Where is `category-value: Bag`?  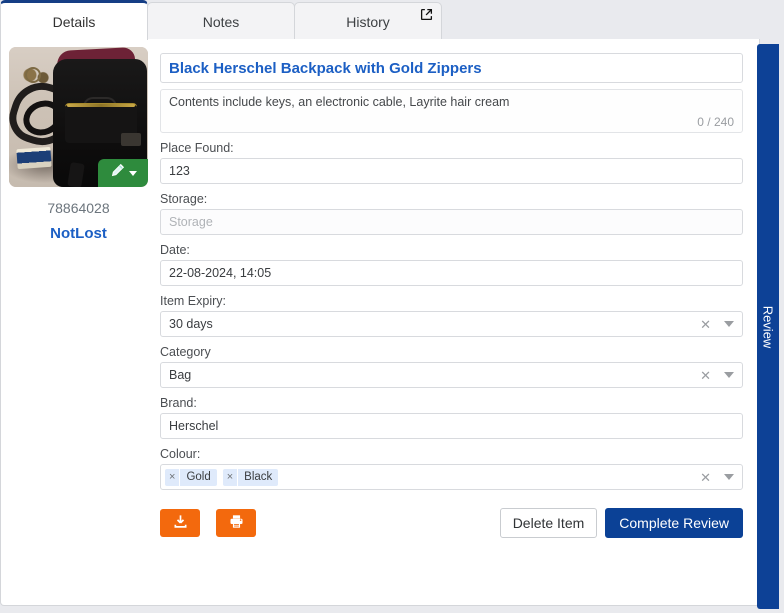
category-value: Bag is located at coordinates (180, 375).